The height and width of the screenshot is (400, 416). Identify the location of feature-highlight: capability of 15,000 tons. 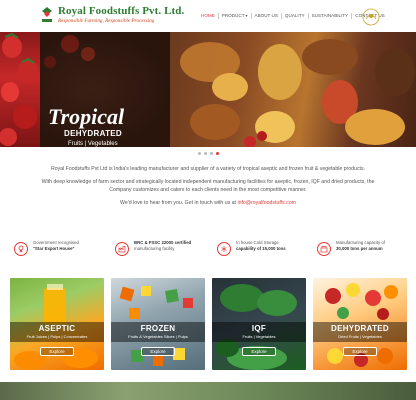
(261, 248).